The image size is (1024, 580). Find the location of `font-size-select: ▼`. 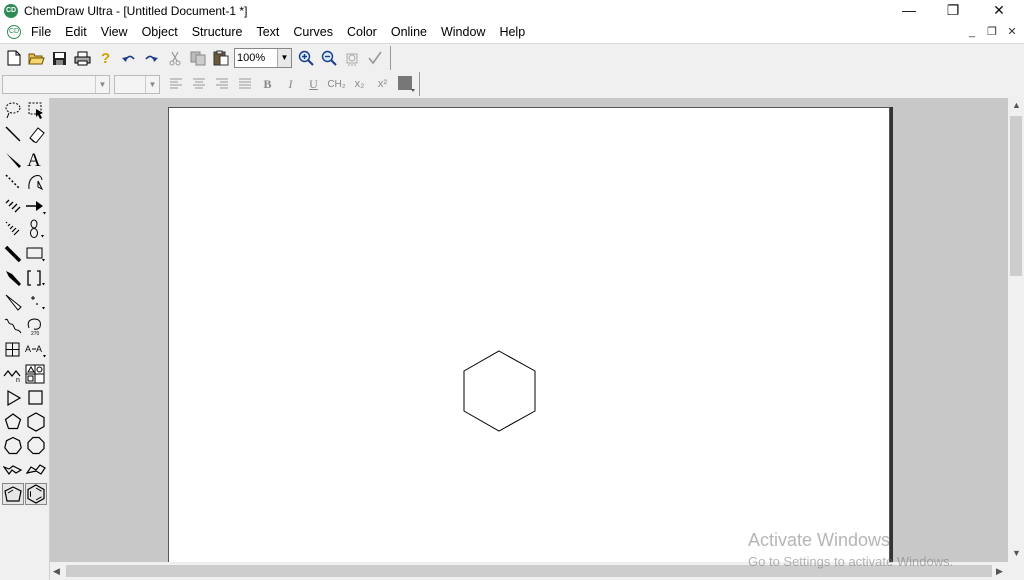

font-size-select: ▼ is located at coordinates (137, 84).